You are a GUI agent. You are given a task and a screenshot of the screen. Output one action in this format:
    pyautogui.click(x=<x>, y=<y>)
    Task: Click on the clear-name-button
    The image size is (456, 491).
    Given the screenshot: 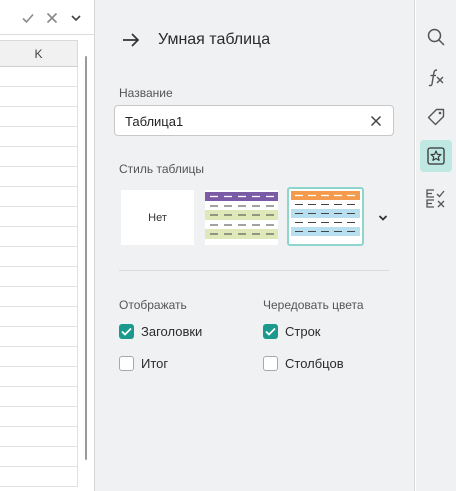 What is the action you would take?
    pyautogui.click(x=376, y=121)
    